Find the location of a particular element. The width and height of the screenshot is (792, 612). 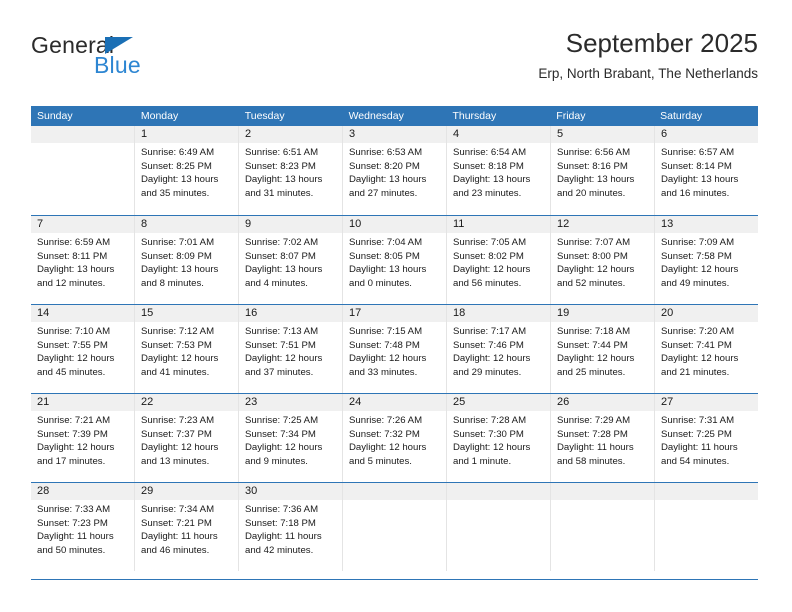

day-number: 18 is located at coordinates (498, 313).